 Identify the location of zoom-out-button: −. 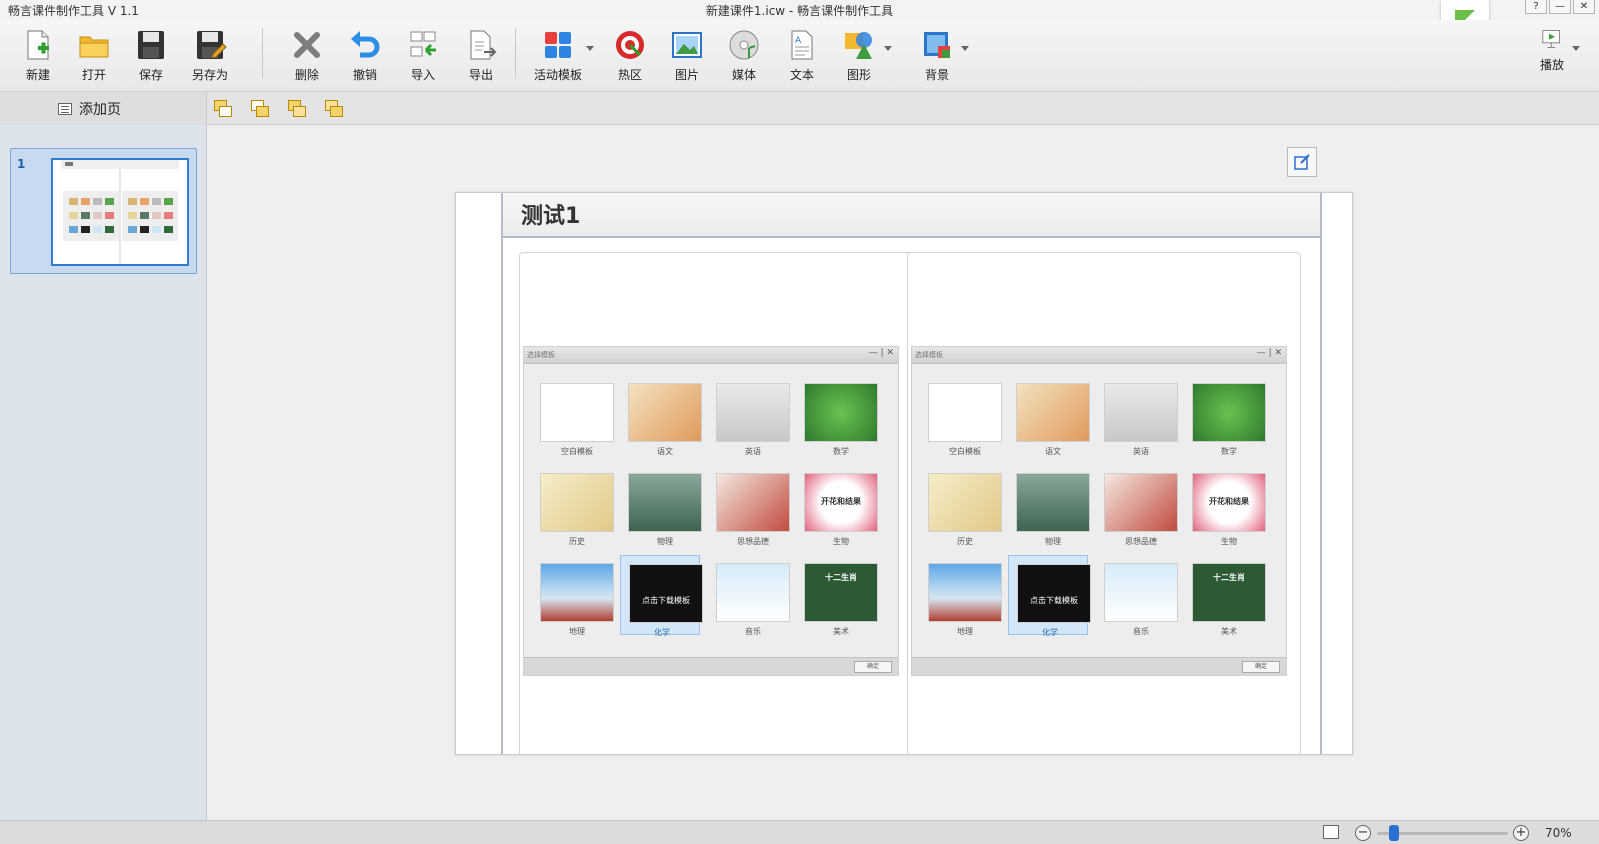
(1363, 833).